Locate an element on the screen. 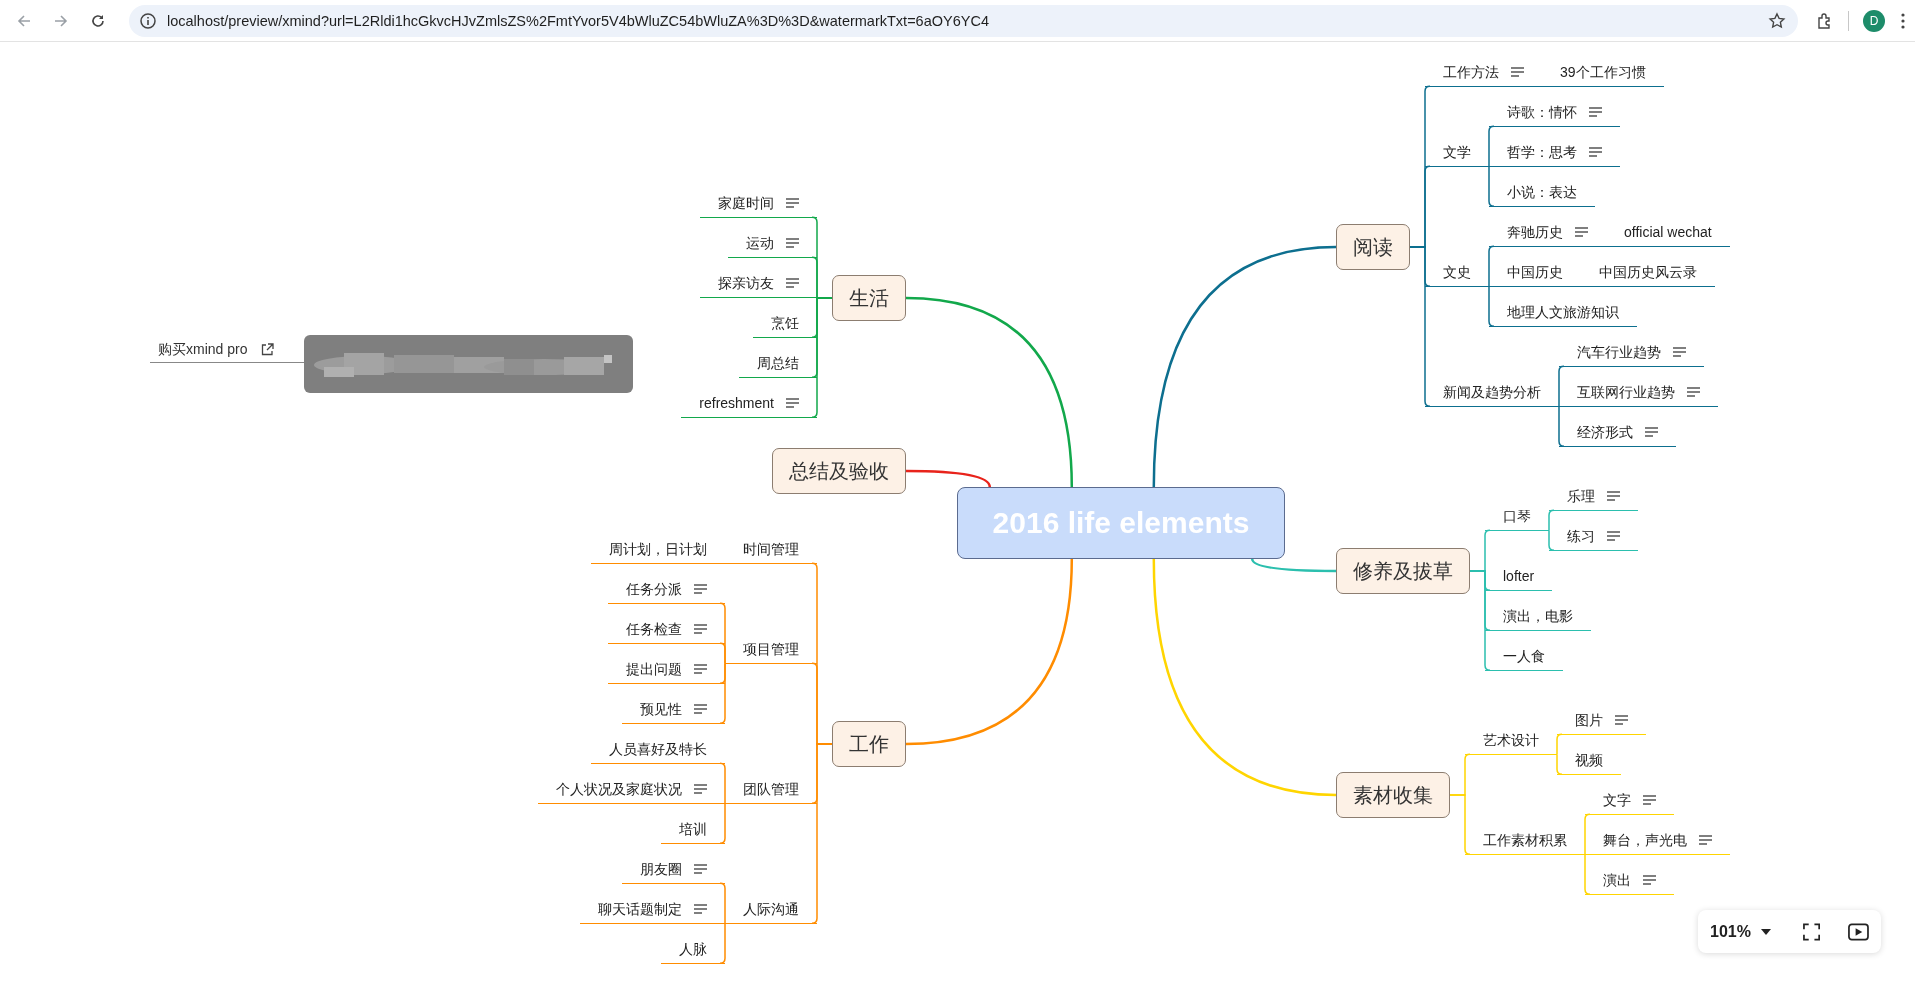 Image resolution: width=1915 pixels, height=990 pixels. subtopic-text: 任务检查 is located at coordinates (654, 629).